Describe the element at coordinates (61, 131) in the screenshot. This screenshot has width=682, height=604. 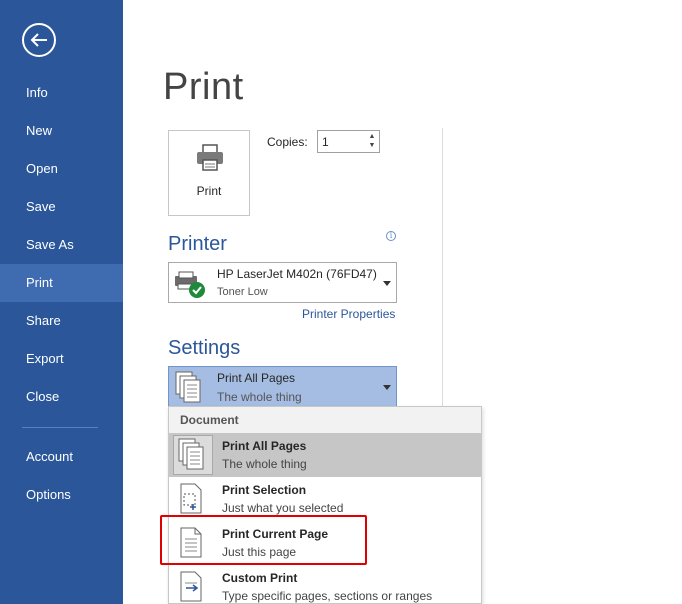
I see `nav-new: New` at that location.